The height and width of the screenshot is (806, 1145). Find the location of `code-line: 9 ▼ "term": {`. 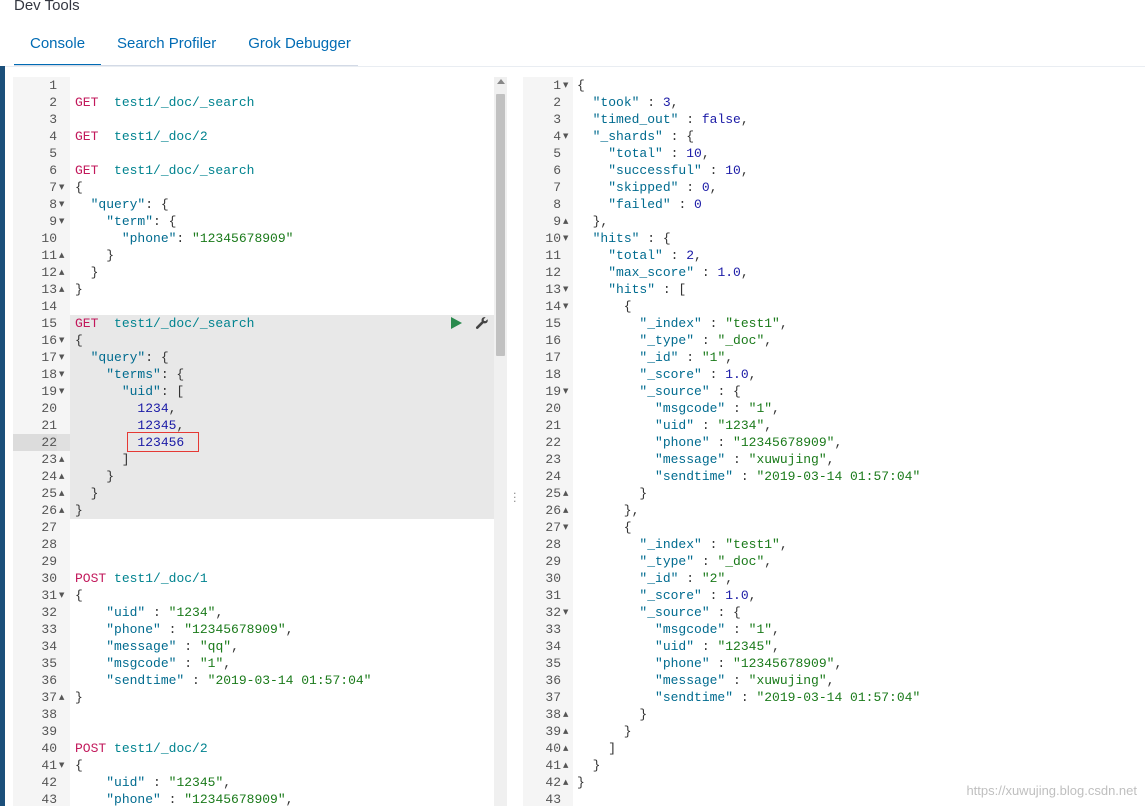

code-line: 9 ▼ "term": { is located at coordinates (260, 221).